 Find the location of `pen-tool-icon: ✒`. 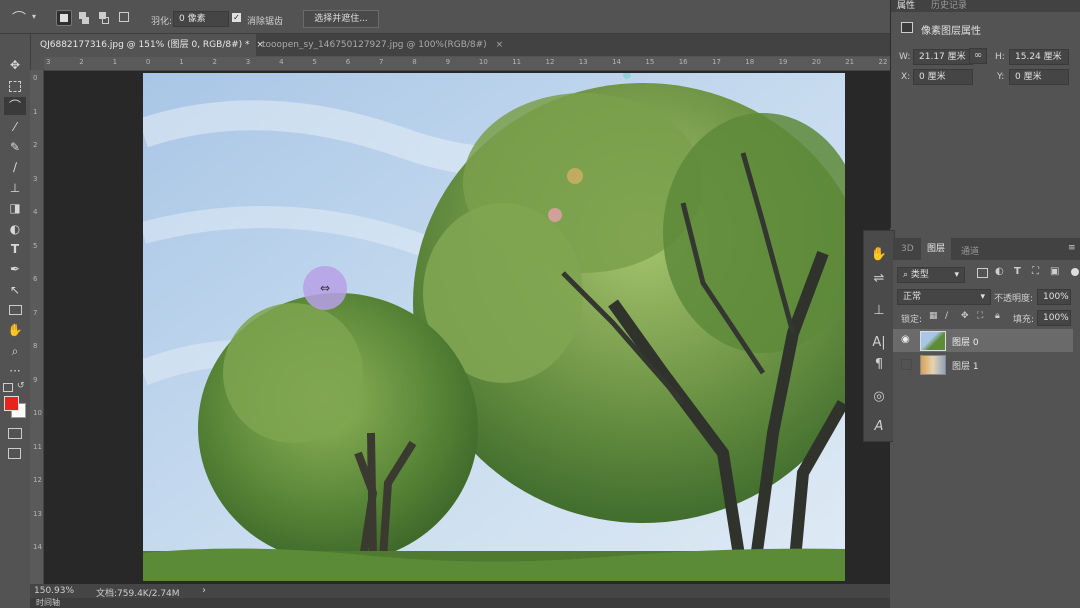

pen-tool-icon: ✒ is located at coordinates (15, 269).